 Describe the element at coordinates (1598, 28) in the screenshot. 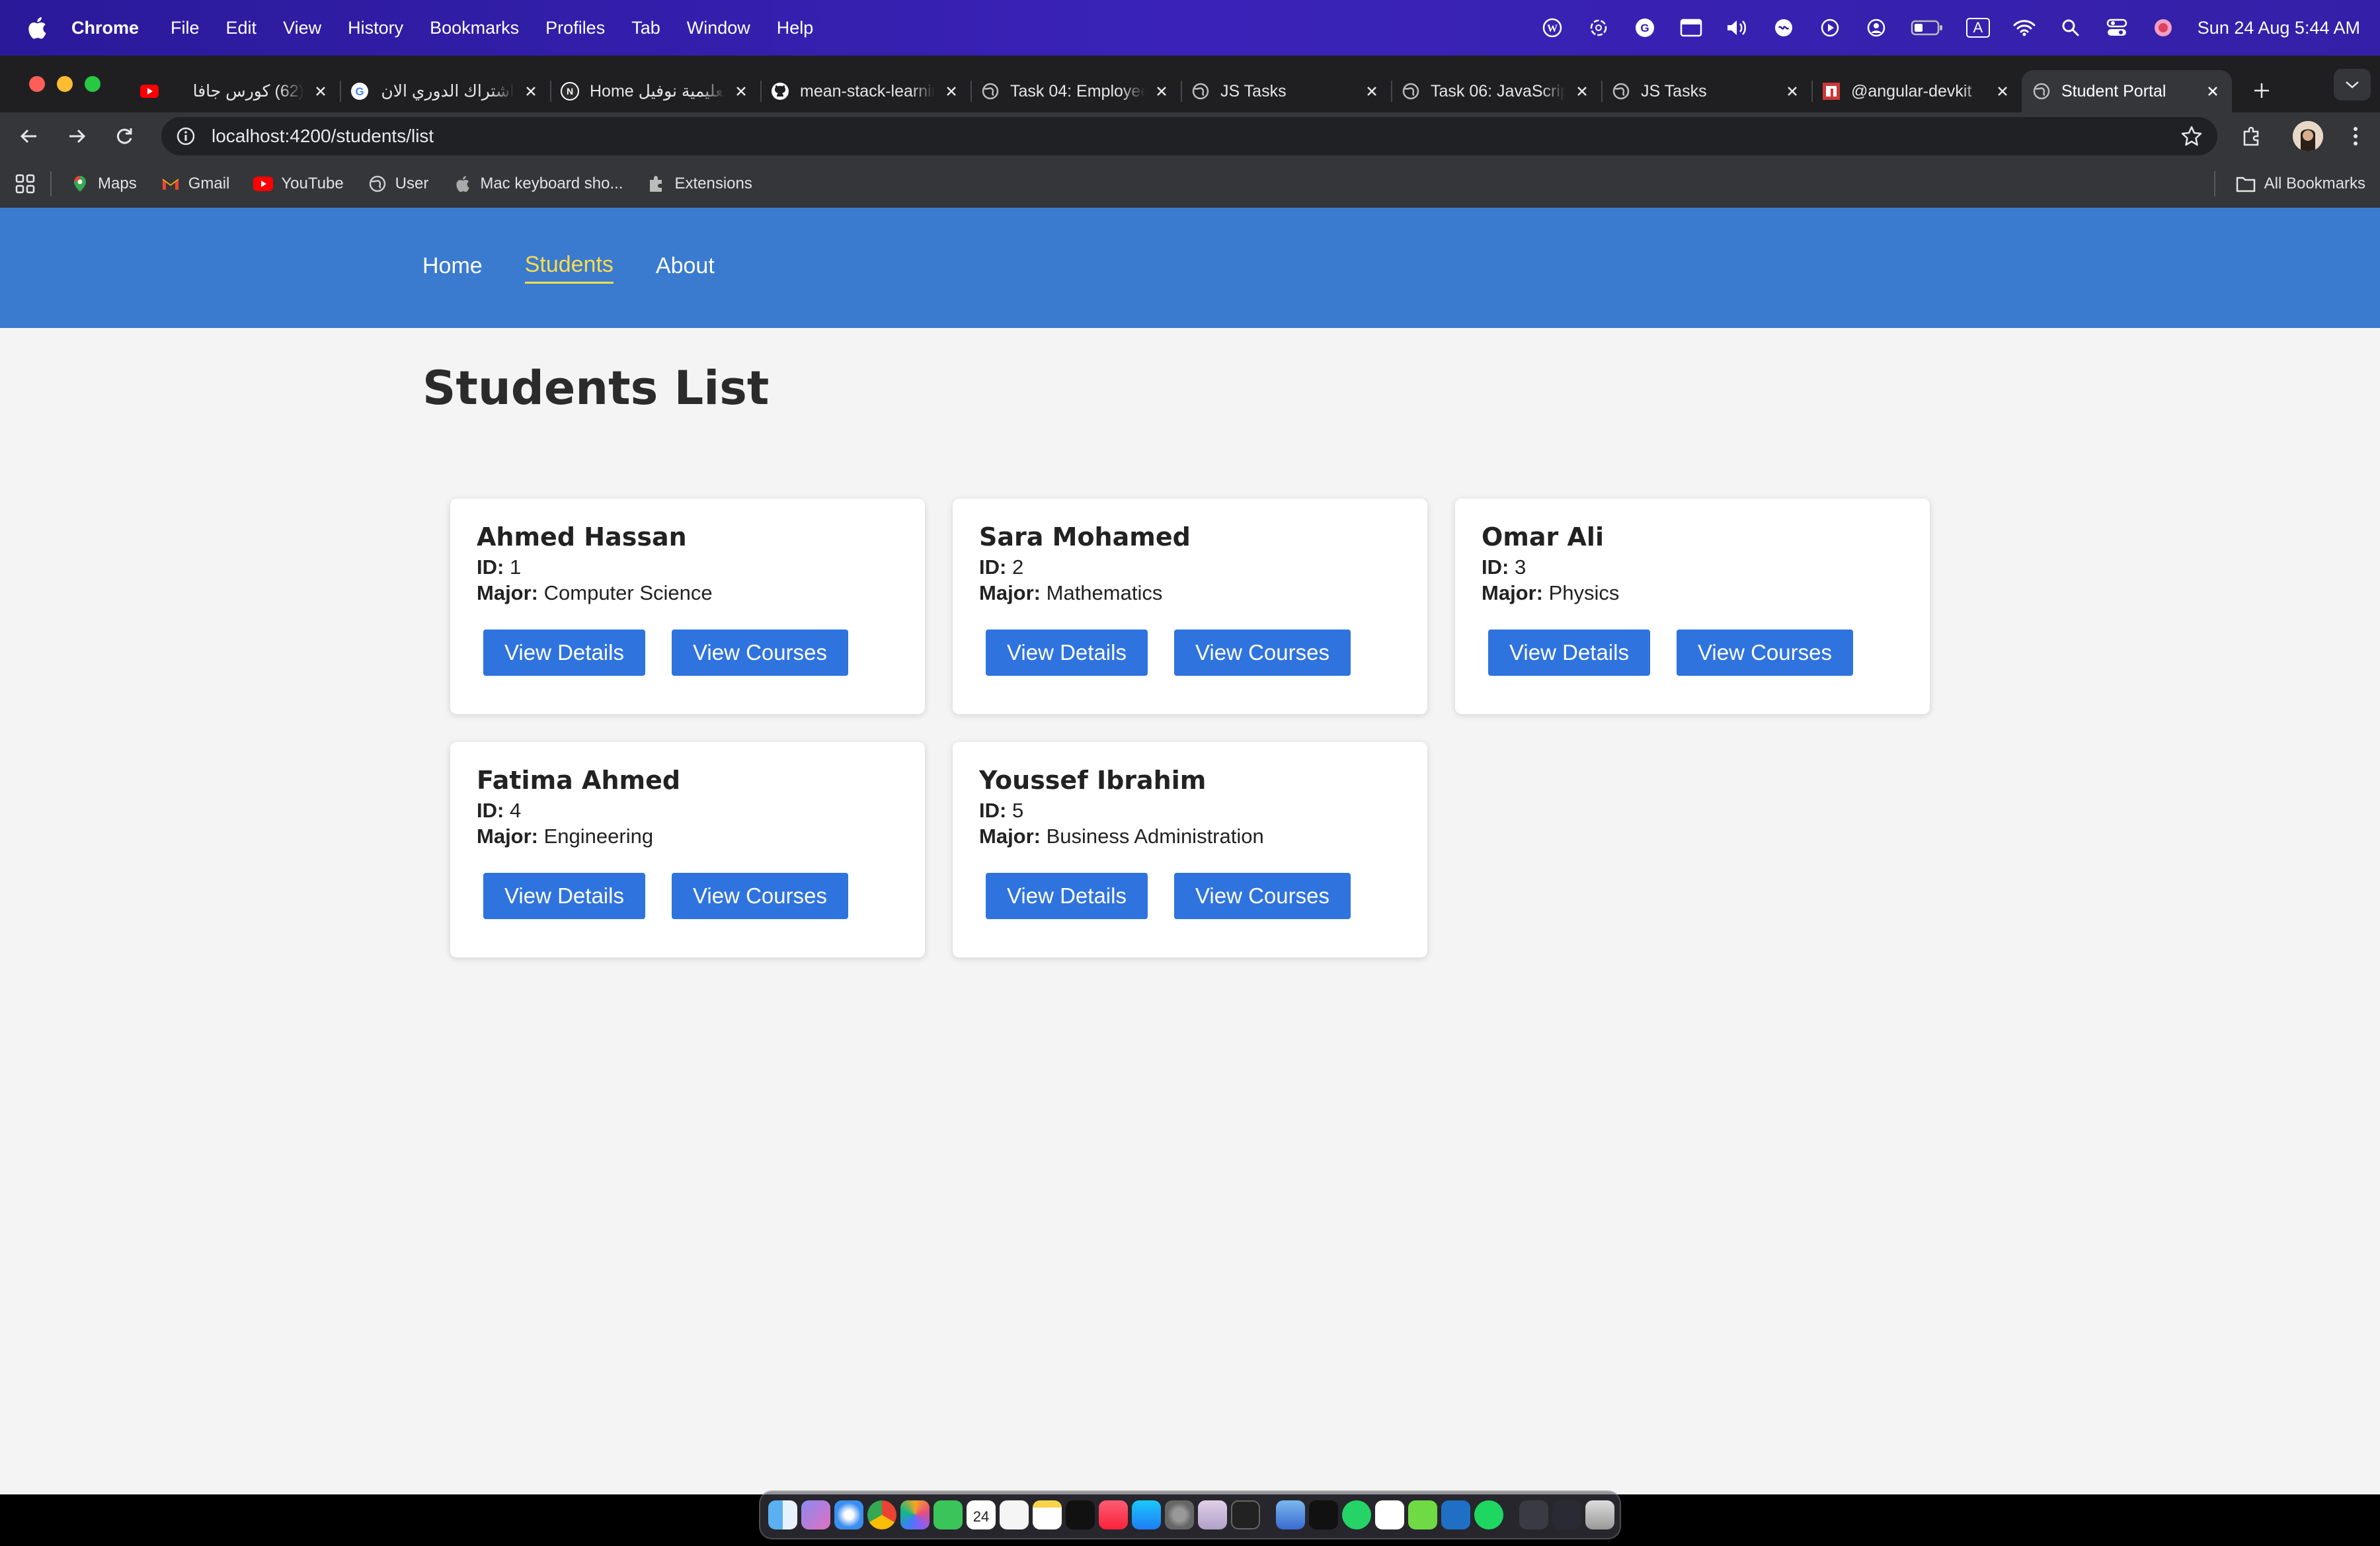

I see `openai-icon` at that location.